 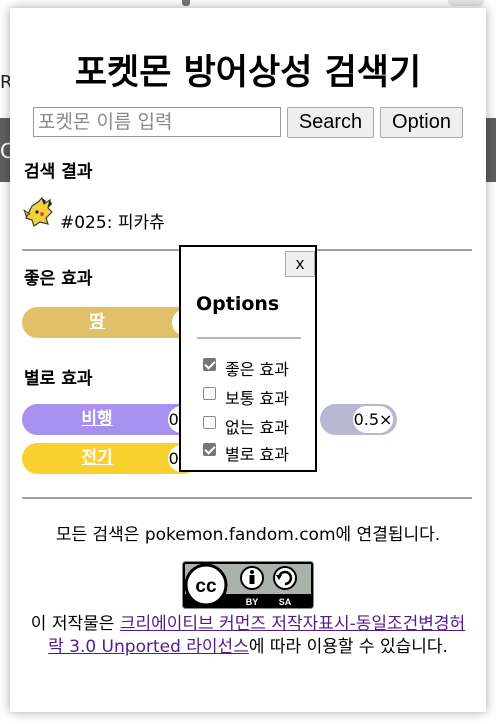 What do you see at coordinates (58, 379) in the screenshot?
I see `bad-effect-heading: 별로 효과` at bounding box center [58, 379].